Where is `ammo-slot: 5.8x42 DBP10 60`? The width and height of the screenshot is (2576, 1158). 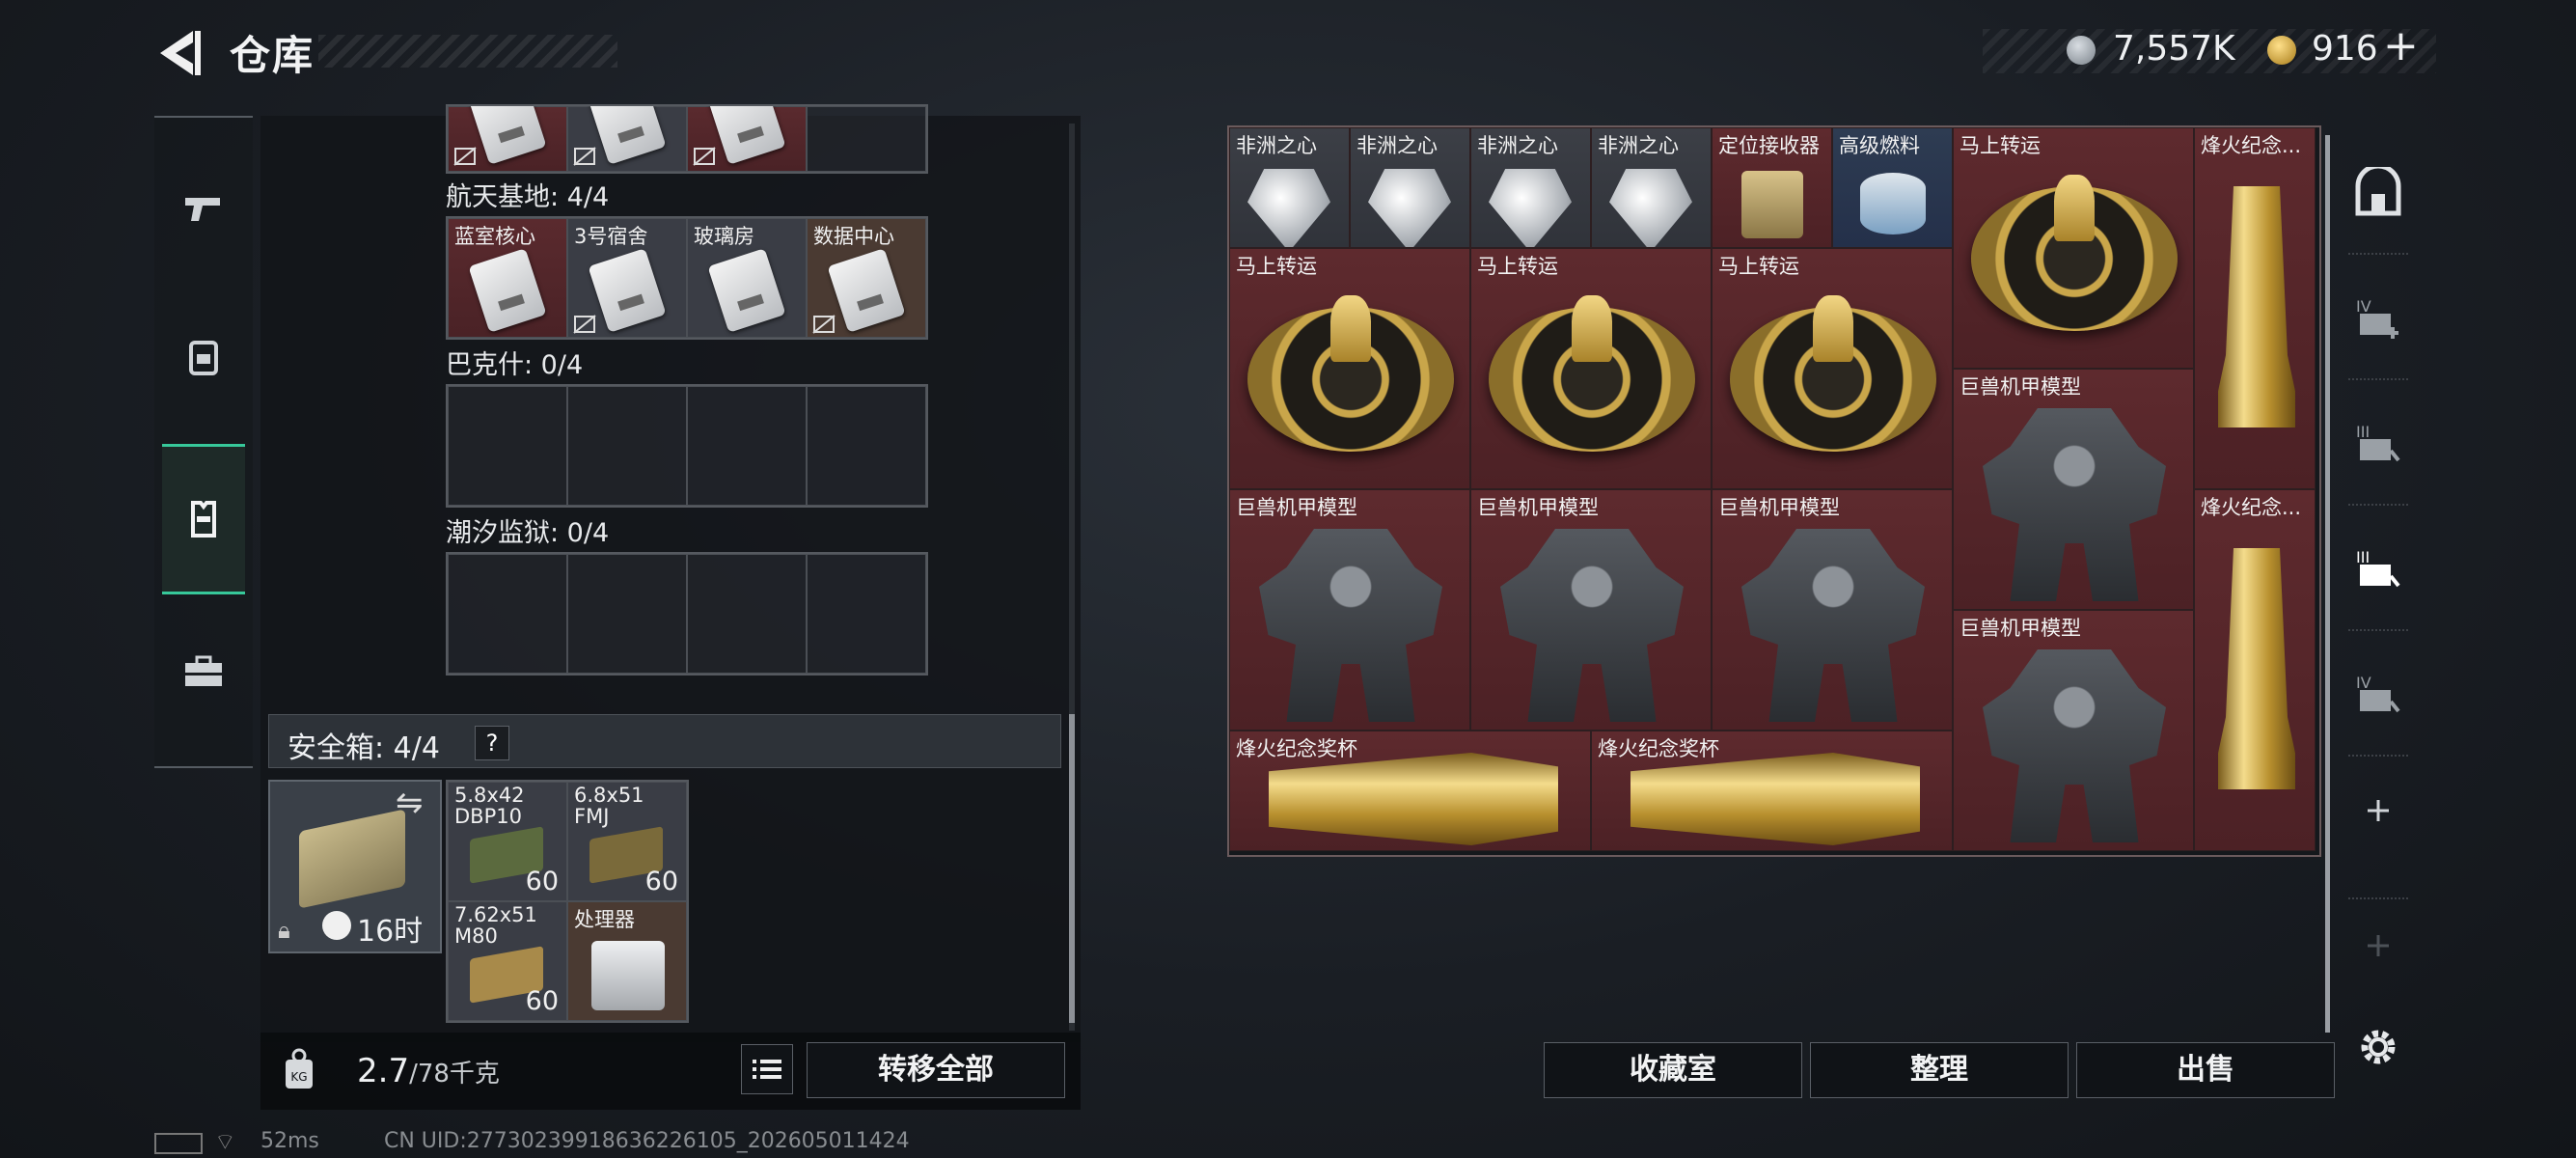
ammo-slot: 5.8x42 DBP10 60 is located at coordinates (508, 841).